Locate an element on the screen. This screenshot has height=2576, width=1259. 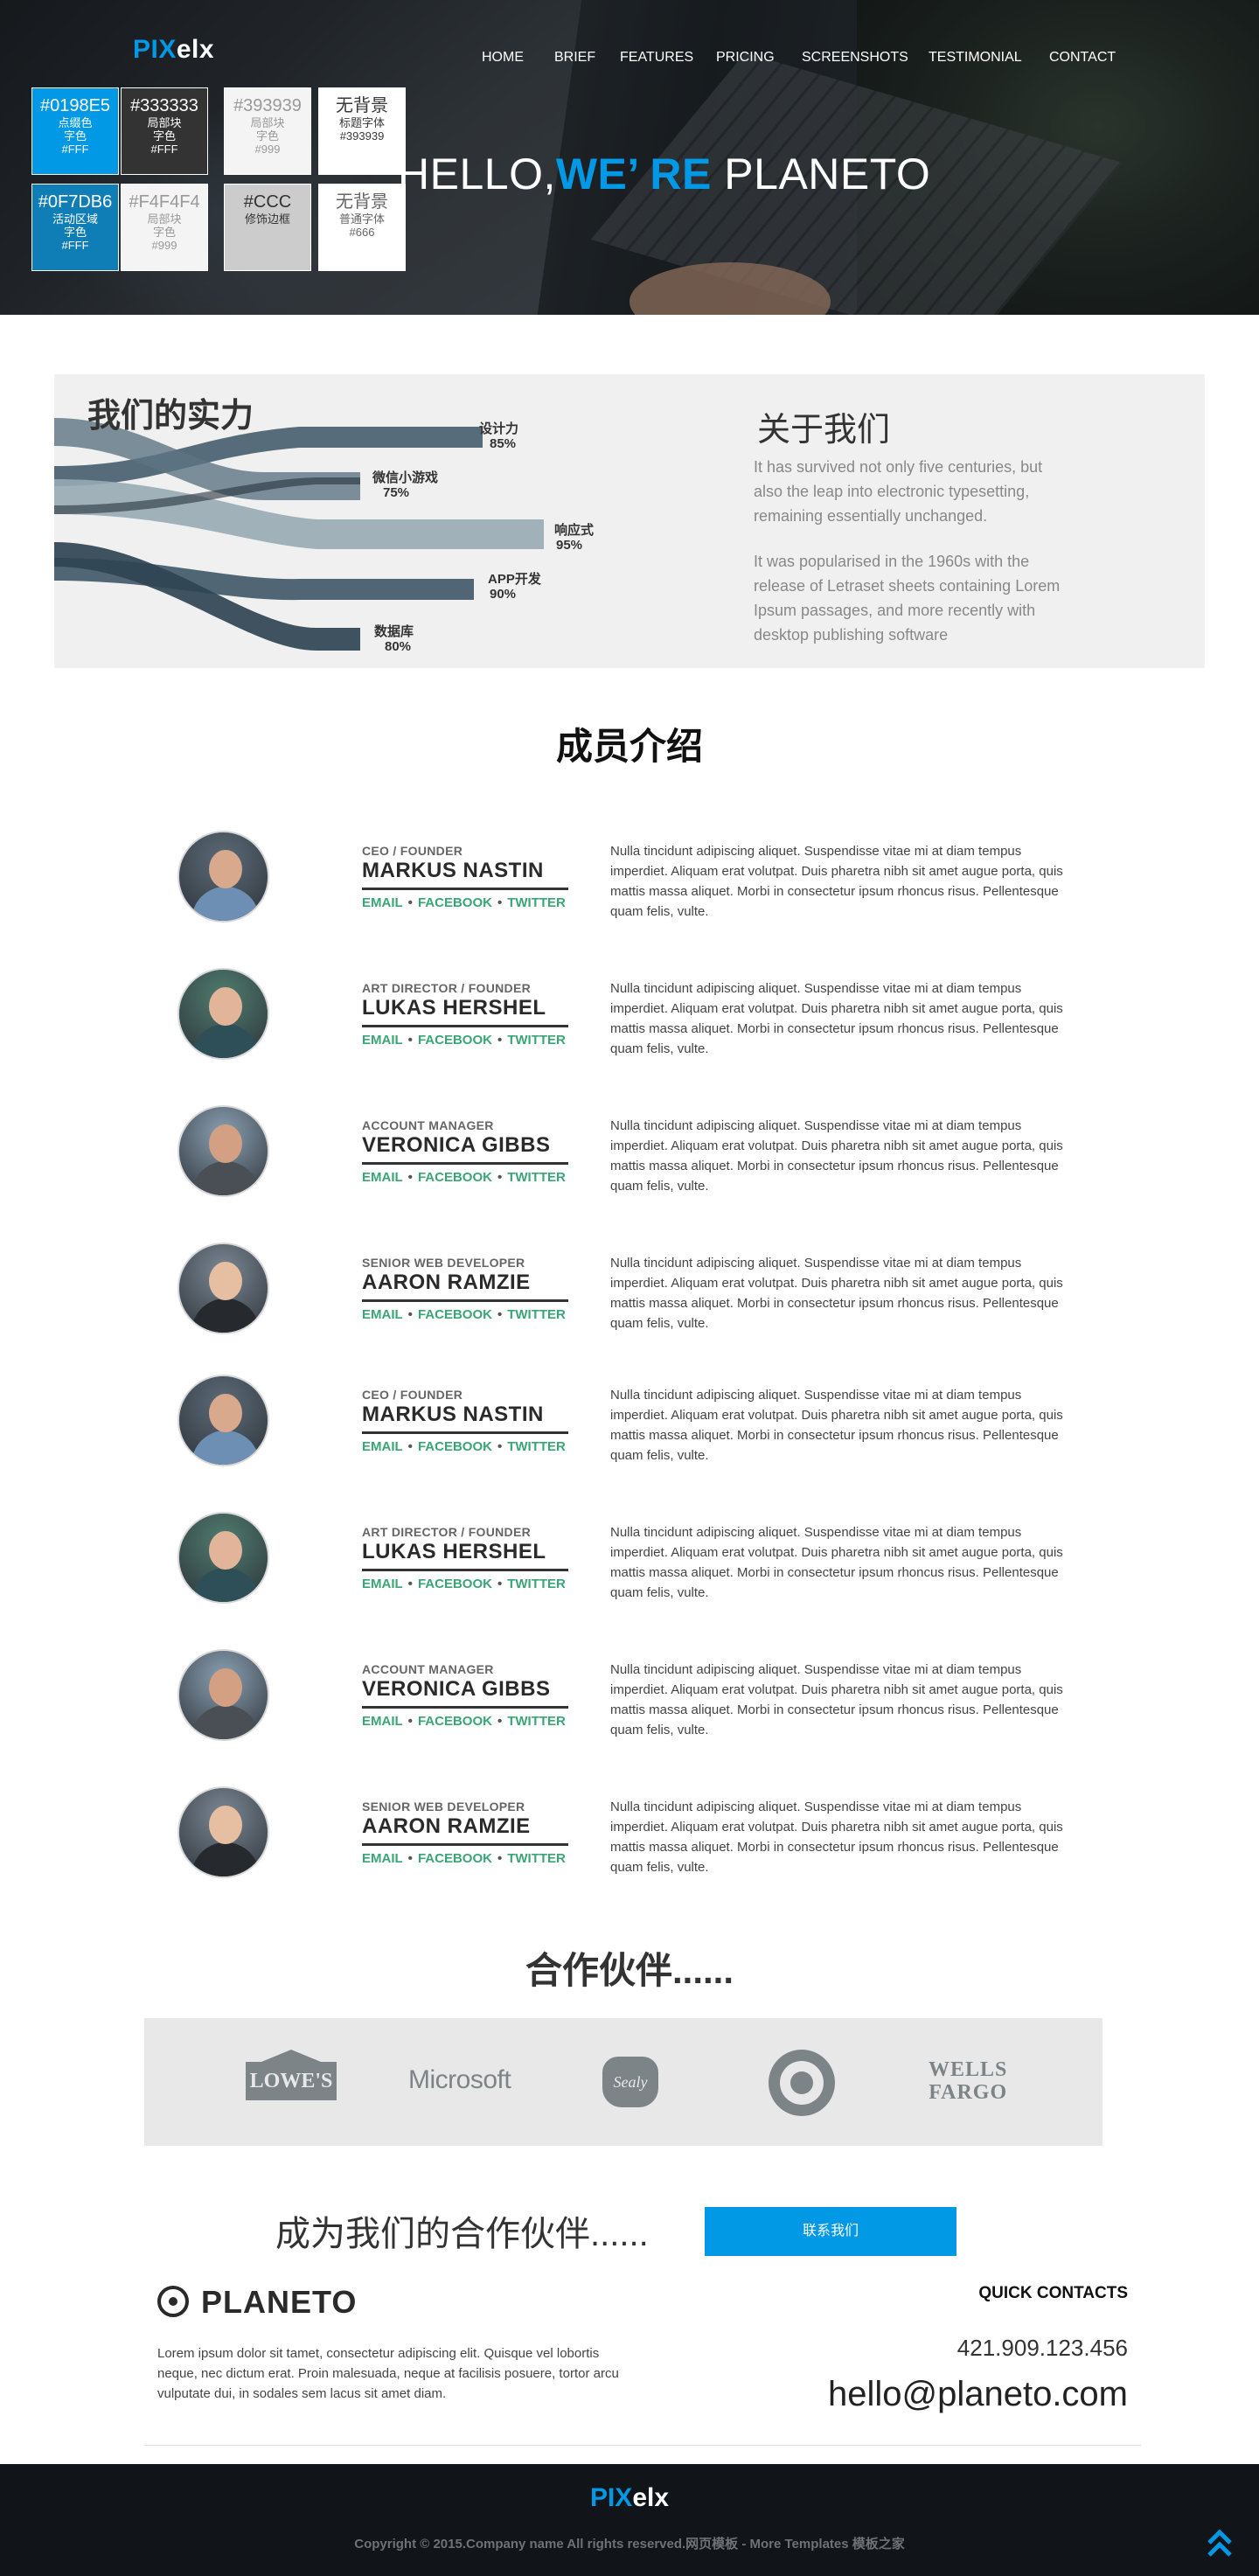
swatch-note: 普通字体 is located at coordinates (362, 219).